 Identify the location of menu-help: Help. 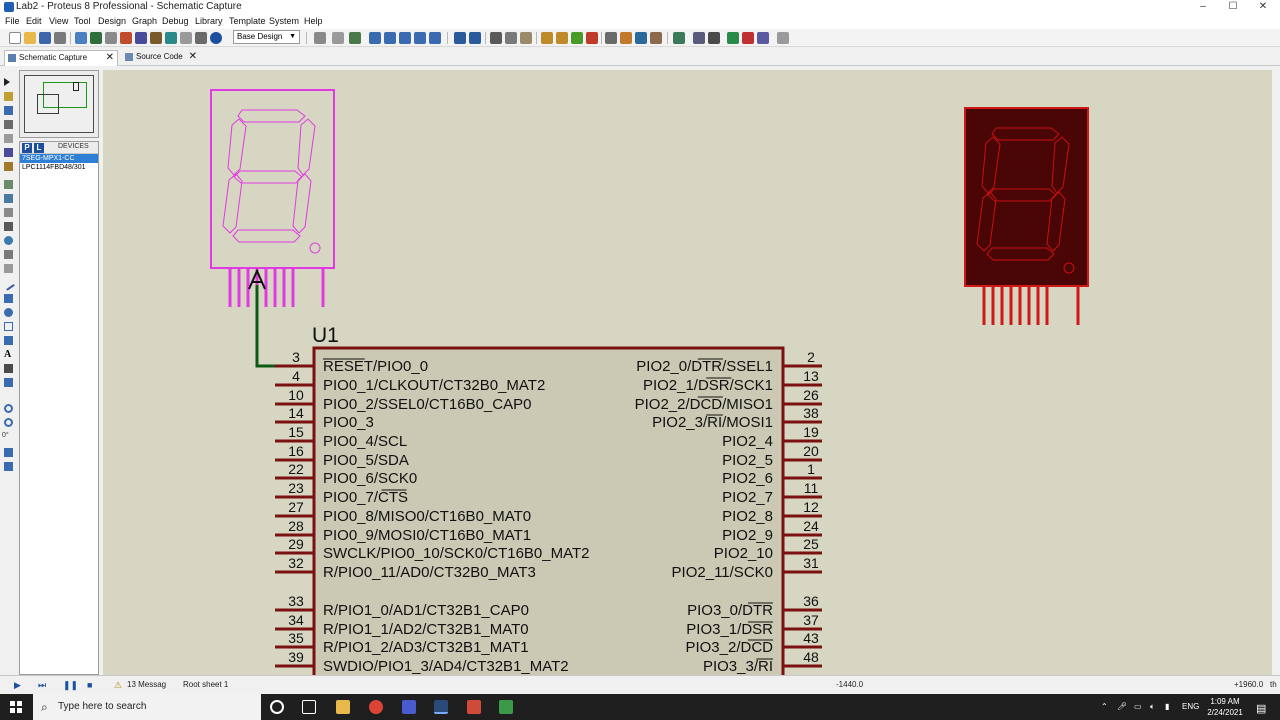
(313, 21).